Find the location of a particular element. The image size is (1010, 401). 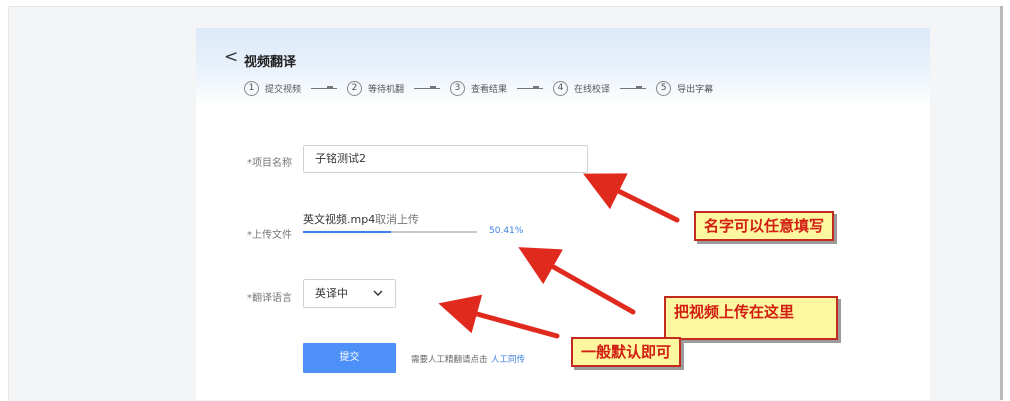

arrow-to-upload is located at coordinates (577, 281).